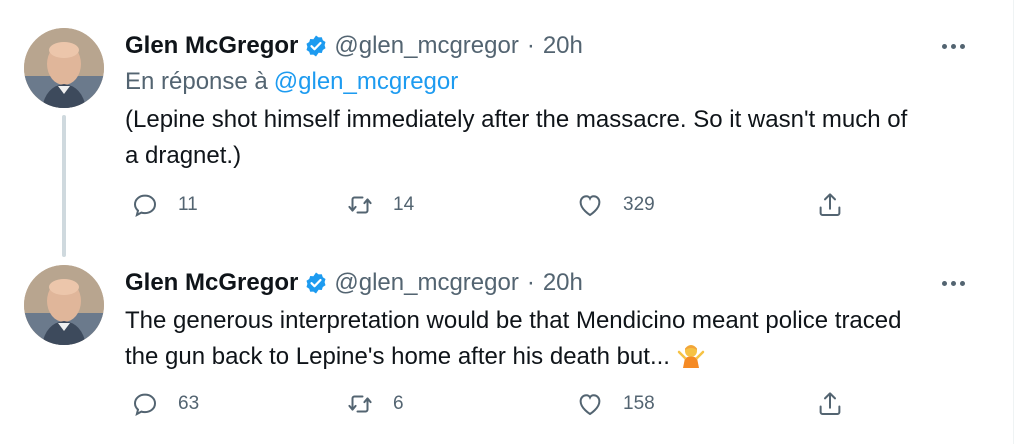  I want to click on retweet-button: 14, so click(379, 205).